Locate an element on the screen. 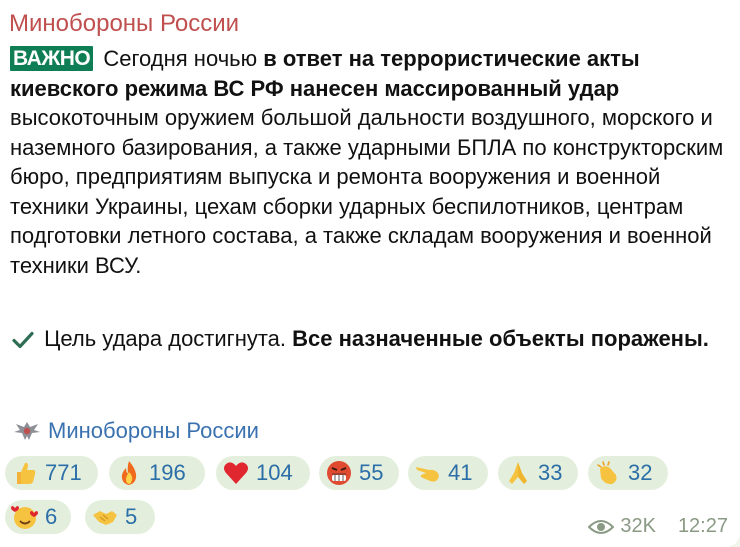 The image size is (740, 547). reaction-clapping-hands: 32 is located at coordinates (628, 473).